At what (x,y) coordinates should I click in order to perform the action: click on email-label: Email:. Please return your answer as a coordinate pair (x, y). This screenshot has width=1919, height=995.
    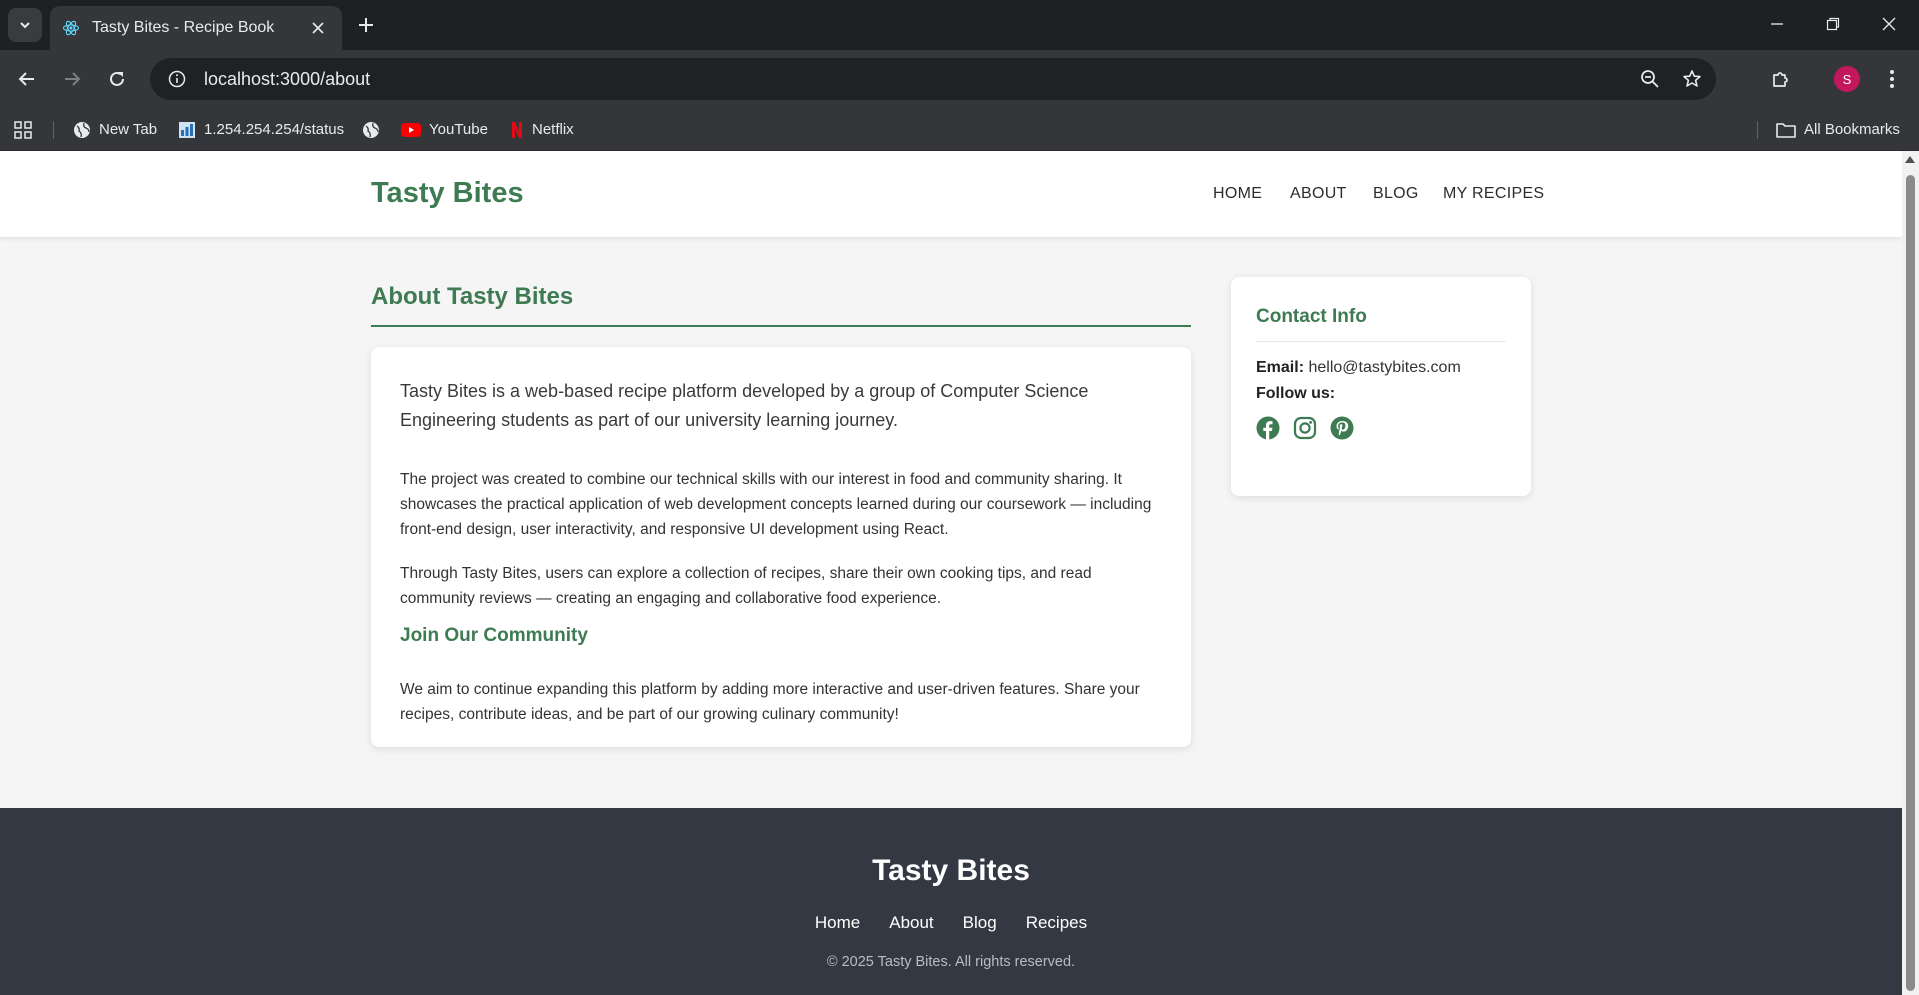
    Looking at the image, I should click on (1280, 367).